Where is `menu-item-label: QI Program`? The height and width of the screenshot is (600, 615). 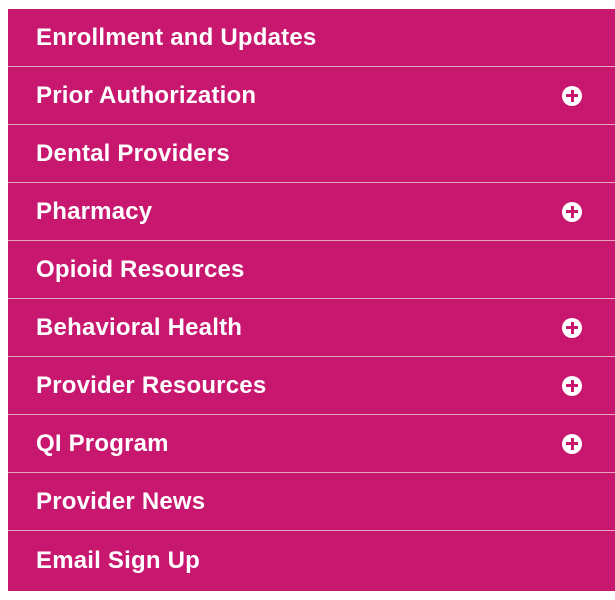 menu-item-label: QI Program is located at coordinates (102, 443).